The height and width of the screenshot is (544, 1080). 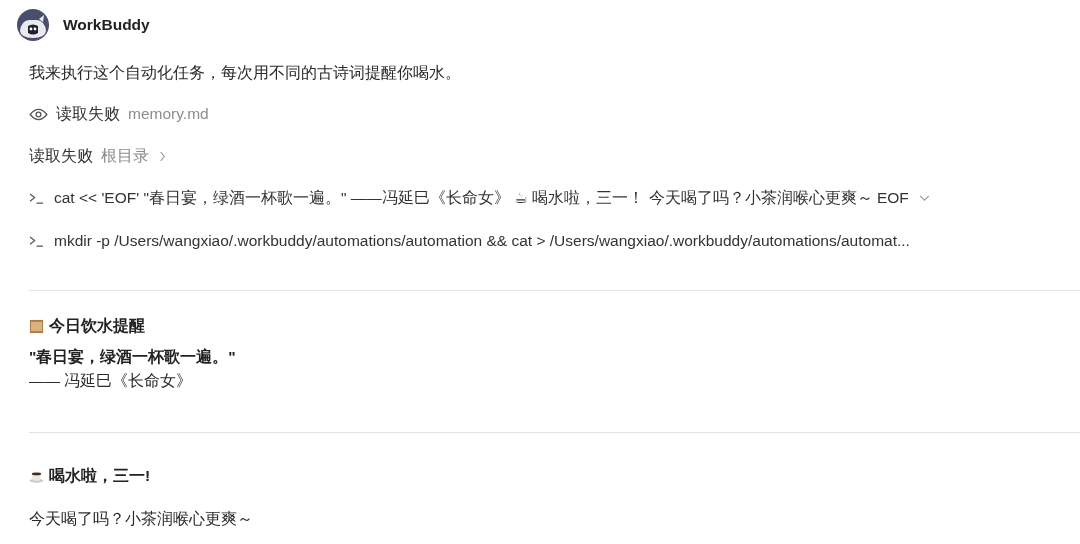 I want to click on coffee-cup-icon, so click(x=36, y=476).